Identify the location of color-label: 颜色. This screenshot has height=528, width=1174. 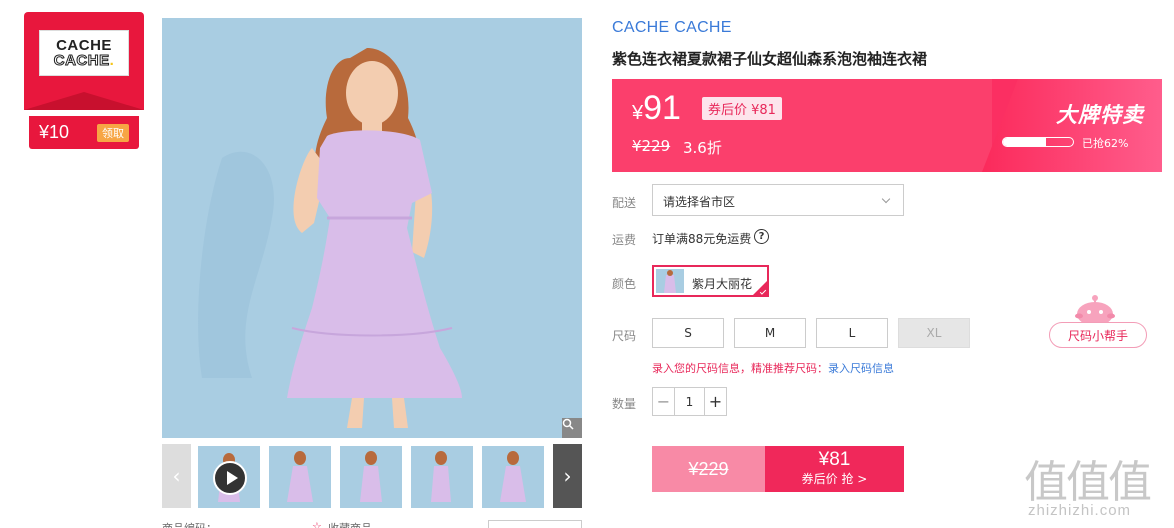
(624, 284).